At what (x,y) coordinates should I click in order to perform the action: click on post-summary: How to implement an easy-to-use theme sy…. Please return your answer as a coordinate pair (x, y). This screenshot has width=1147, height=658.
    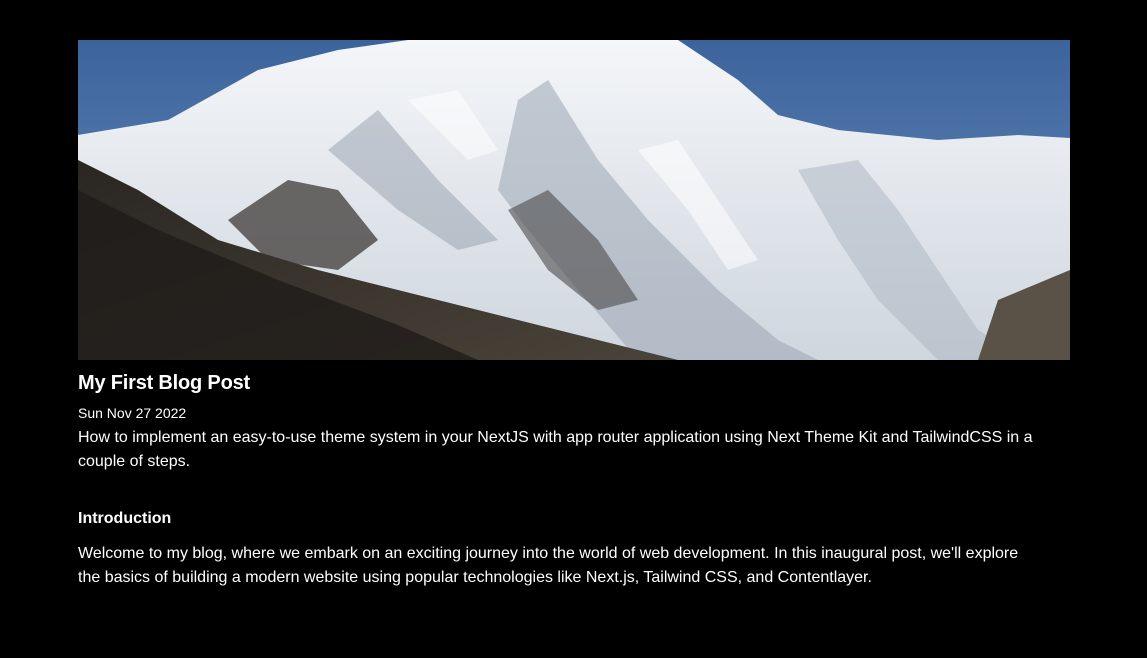
    Looking at the image, I should click on (555, 449).